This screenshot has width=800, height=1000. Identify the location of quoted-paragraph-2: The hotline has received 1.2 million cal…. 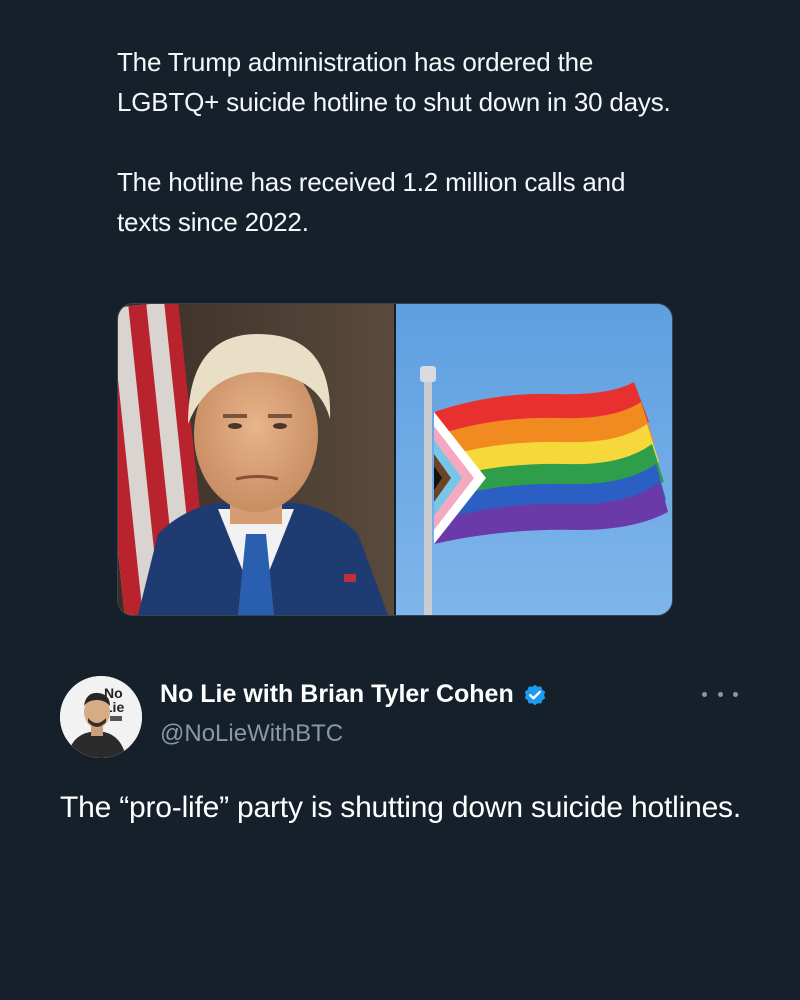
(371, 202).